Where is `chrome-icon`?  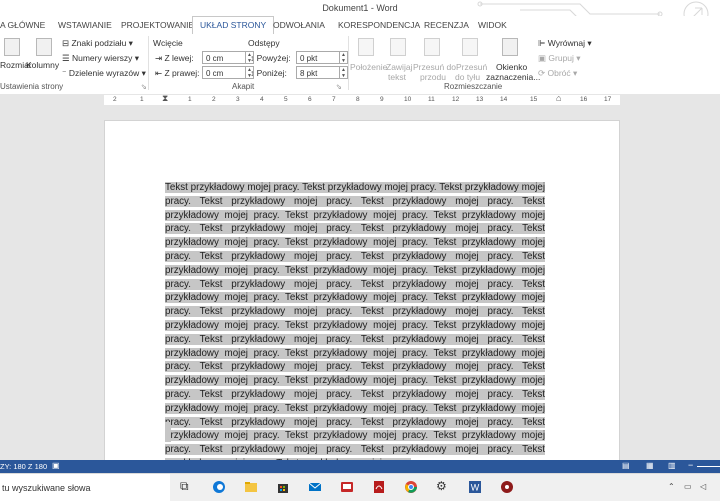 chrome-icon is located at coordinates (411, 487).